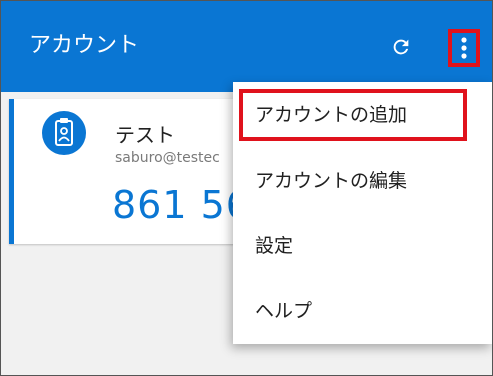  I want to click on id-badge-icon, so click(64, 132).